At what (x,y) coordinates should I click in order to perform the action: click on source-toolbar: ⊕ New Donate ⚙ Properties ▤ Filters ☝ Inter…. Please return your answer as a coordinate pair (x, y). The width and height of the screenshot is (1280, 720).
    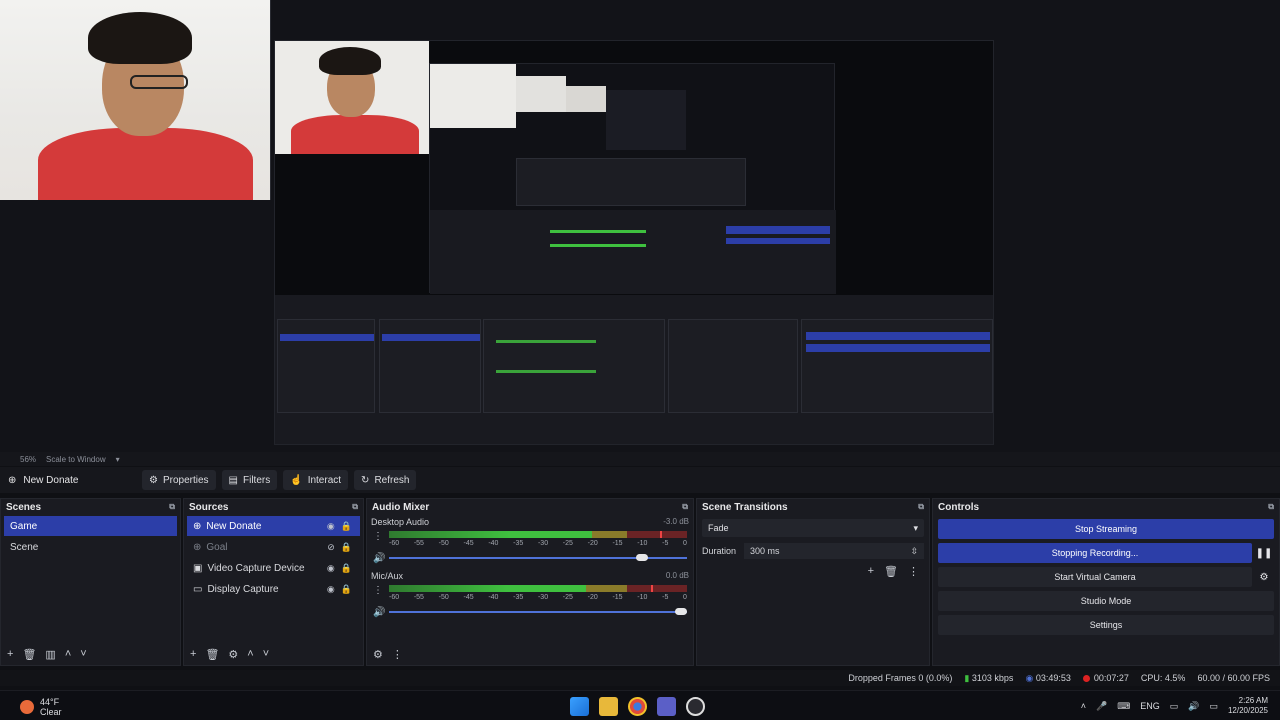
    Looking at the image, I should click on (640, 480).